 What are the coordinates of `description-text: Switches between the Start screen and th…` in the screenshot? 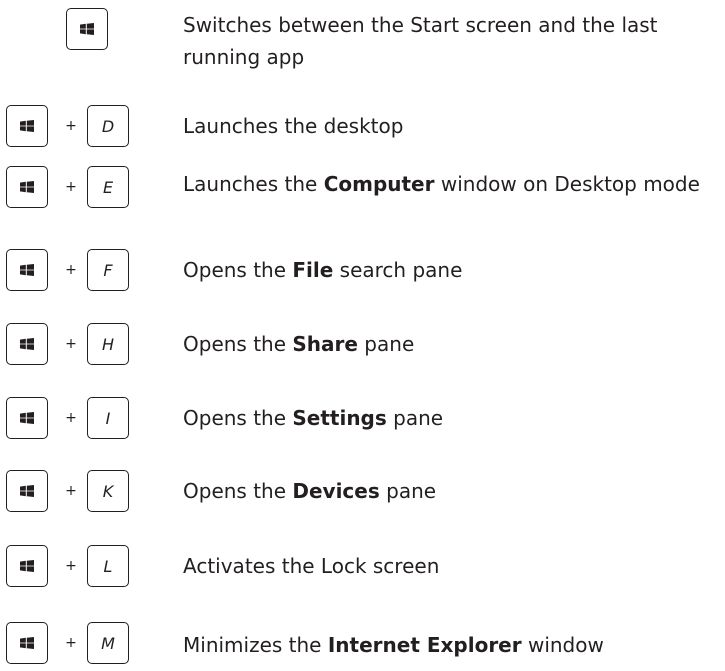 It's located at (420, 41).